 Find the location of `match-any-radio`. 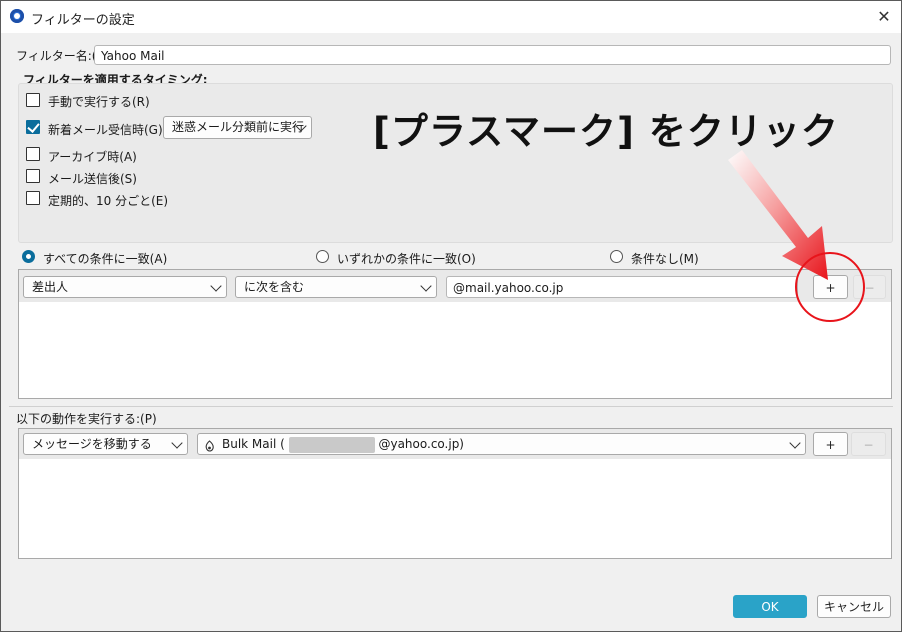

match-any-radio is located at coordinates (322, 256).